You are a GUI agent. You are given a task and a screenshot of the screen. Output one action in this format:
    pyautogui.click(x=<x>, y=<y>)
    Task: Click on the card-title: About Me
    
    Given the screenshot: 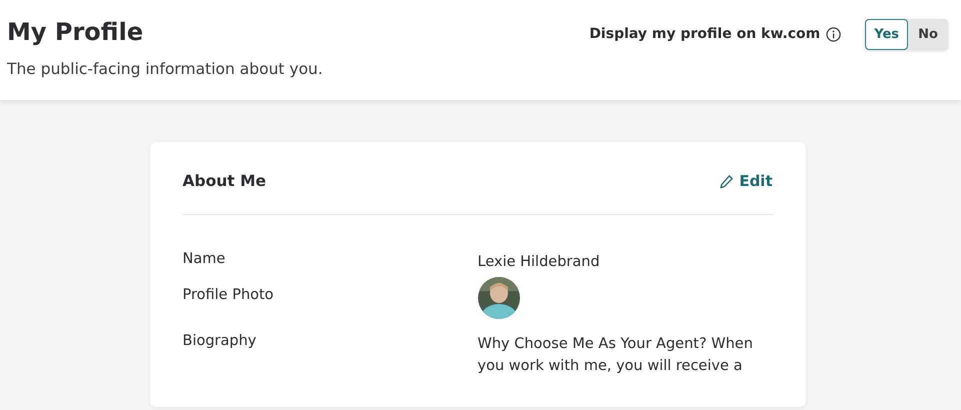 What is the action you would take?
    pyautogui.click(x=224, y=181)
    